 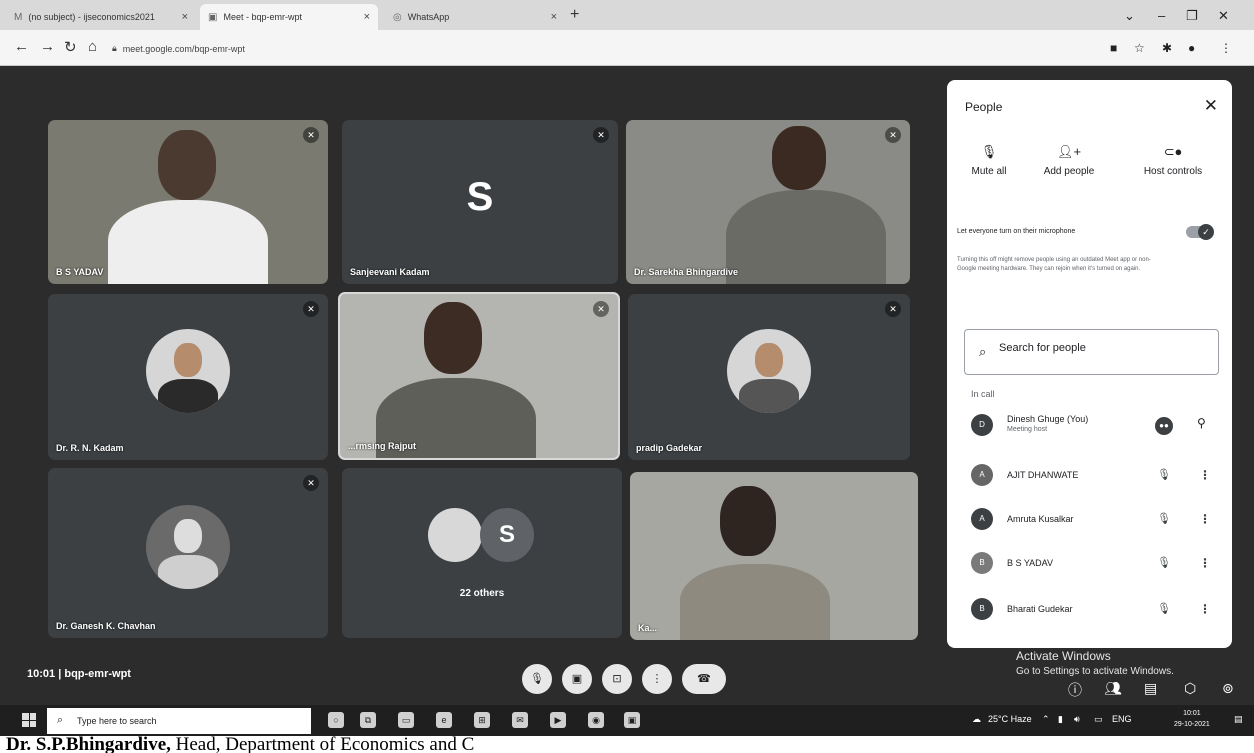 I want to click on cortana-icon: ○, so click(x=336, y=720).